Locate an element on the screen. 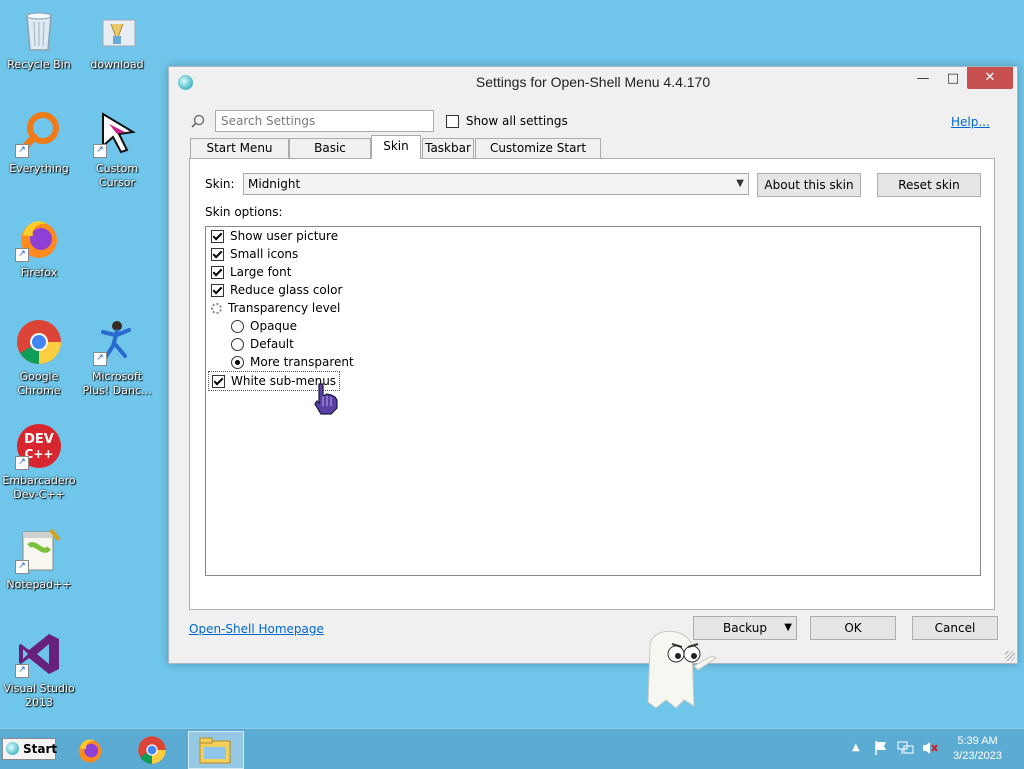 The width and height of the screenshot is (1024, 769). list-item: Show user picture is located at coordinates (274, 236).